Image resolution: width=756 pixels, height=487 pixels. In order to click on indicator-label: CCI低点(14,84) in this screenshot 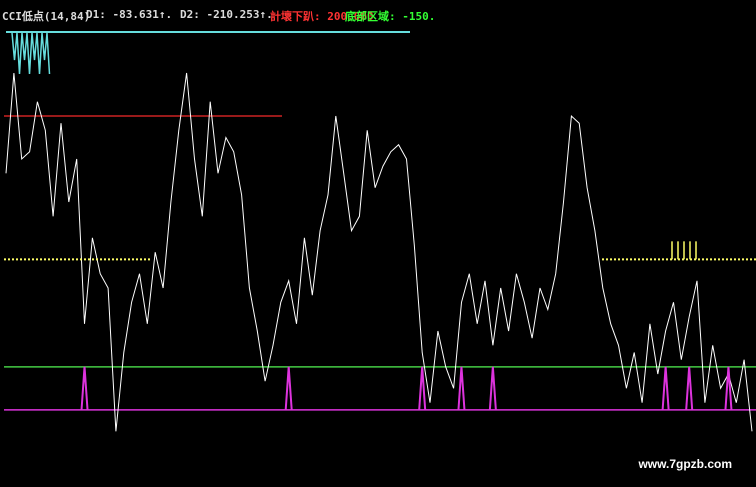, I will do `click(46, 16)`.